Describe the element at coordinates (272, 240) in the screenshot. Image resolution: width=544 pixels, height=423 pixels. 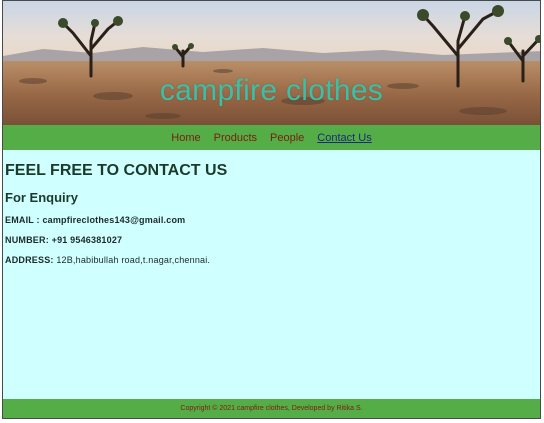
I see `number-line: NUMBER: +91 9546381027` at that location.